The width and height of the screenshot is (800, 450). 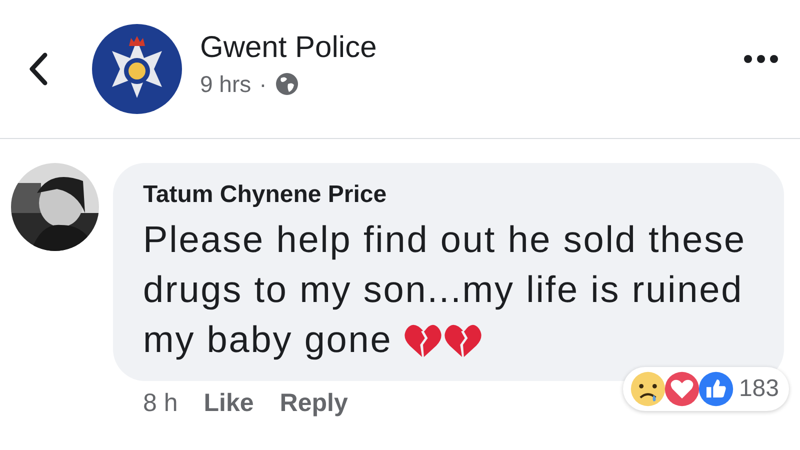 I want to click on reaction-count: 183, so click(x=758, y=389).